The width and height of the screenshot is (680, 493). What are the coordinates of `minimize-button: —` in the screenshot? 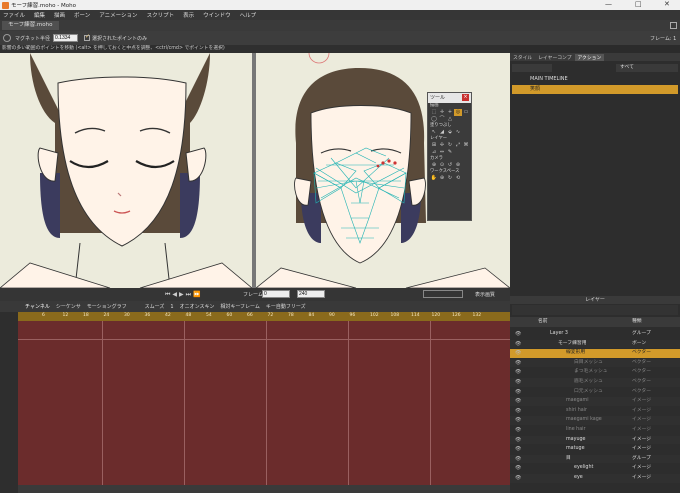 It's located at (608, 4).